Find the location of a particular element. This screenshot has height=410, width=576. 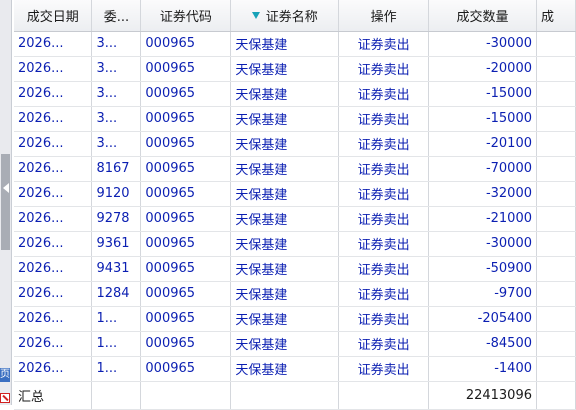

table-row: 2026... 3... 000965 天保基建 证券卖出 -20100 is located at coordinates (295, 144).